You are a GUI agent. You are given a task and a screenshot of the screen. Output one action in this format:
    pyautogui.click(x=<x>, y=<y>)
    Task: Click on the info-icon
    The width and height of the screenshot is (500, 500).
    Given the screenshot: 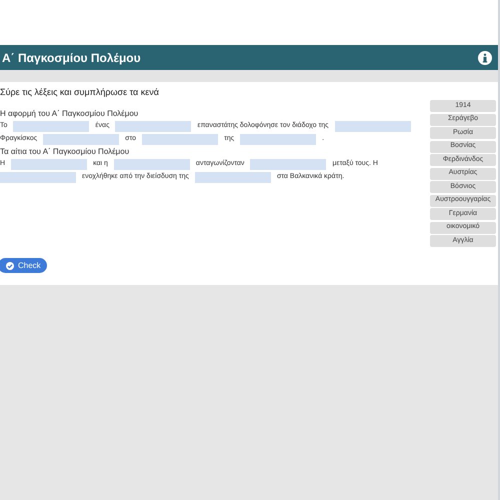 What is the action you would take?
    pyautogui.click(x=485, y=57)
    